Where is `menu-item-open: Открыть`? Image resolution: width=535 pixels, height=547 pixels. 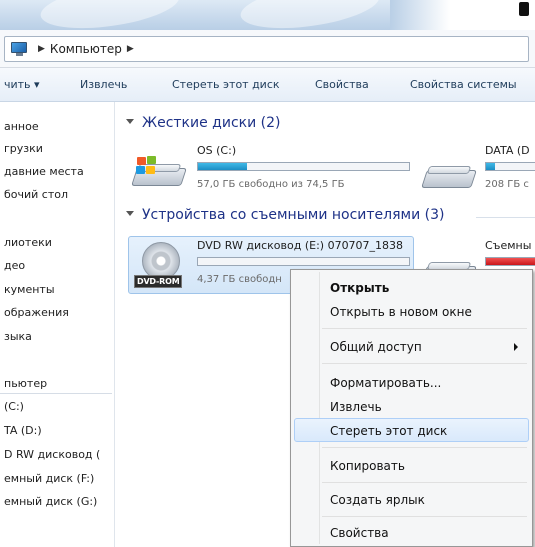
menu-item-open: Открыть is located at coordinates (411, 287).